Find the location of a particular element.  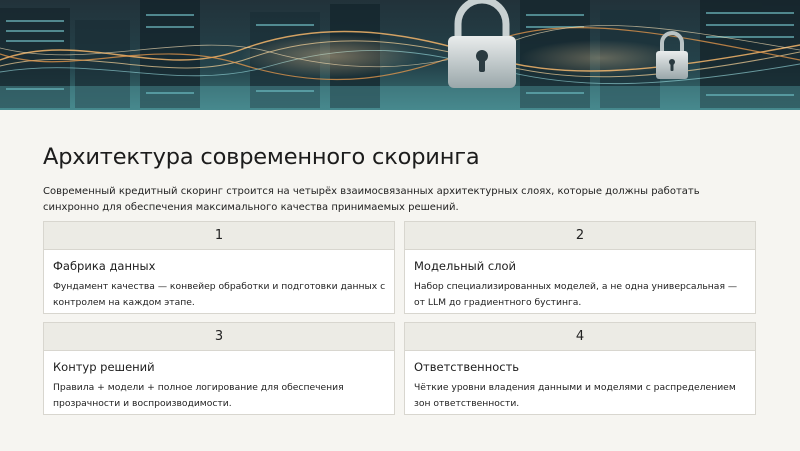

card-number: 2 is located at coordinates (580, 236).